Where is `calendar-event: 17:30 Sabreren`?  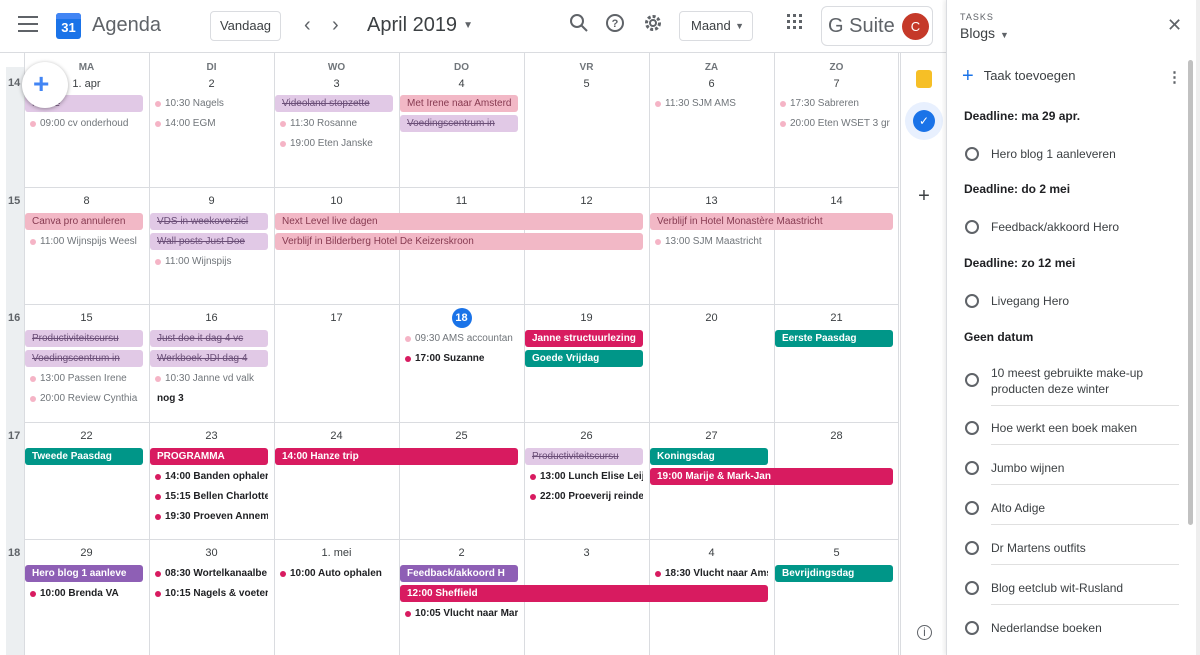 calendar-event: 17:30 Sabreren is located at coordinates (834, 103).